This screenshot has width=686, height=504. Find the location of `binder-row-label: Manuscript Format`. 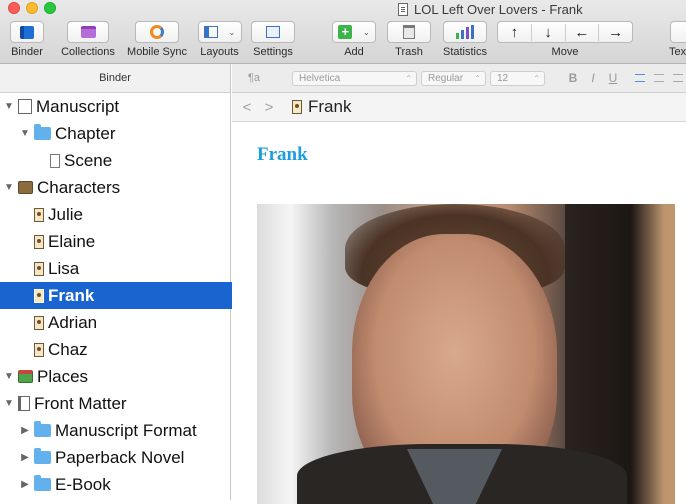

binder-row-label: Manuscript Format is located at coordinates (126, 430).